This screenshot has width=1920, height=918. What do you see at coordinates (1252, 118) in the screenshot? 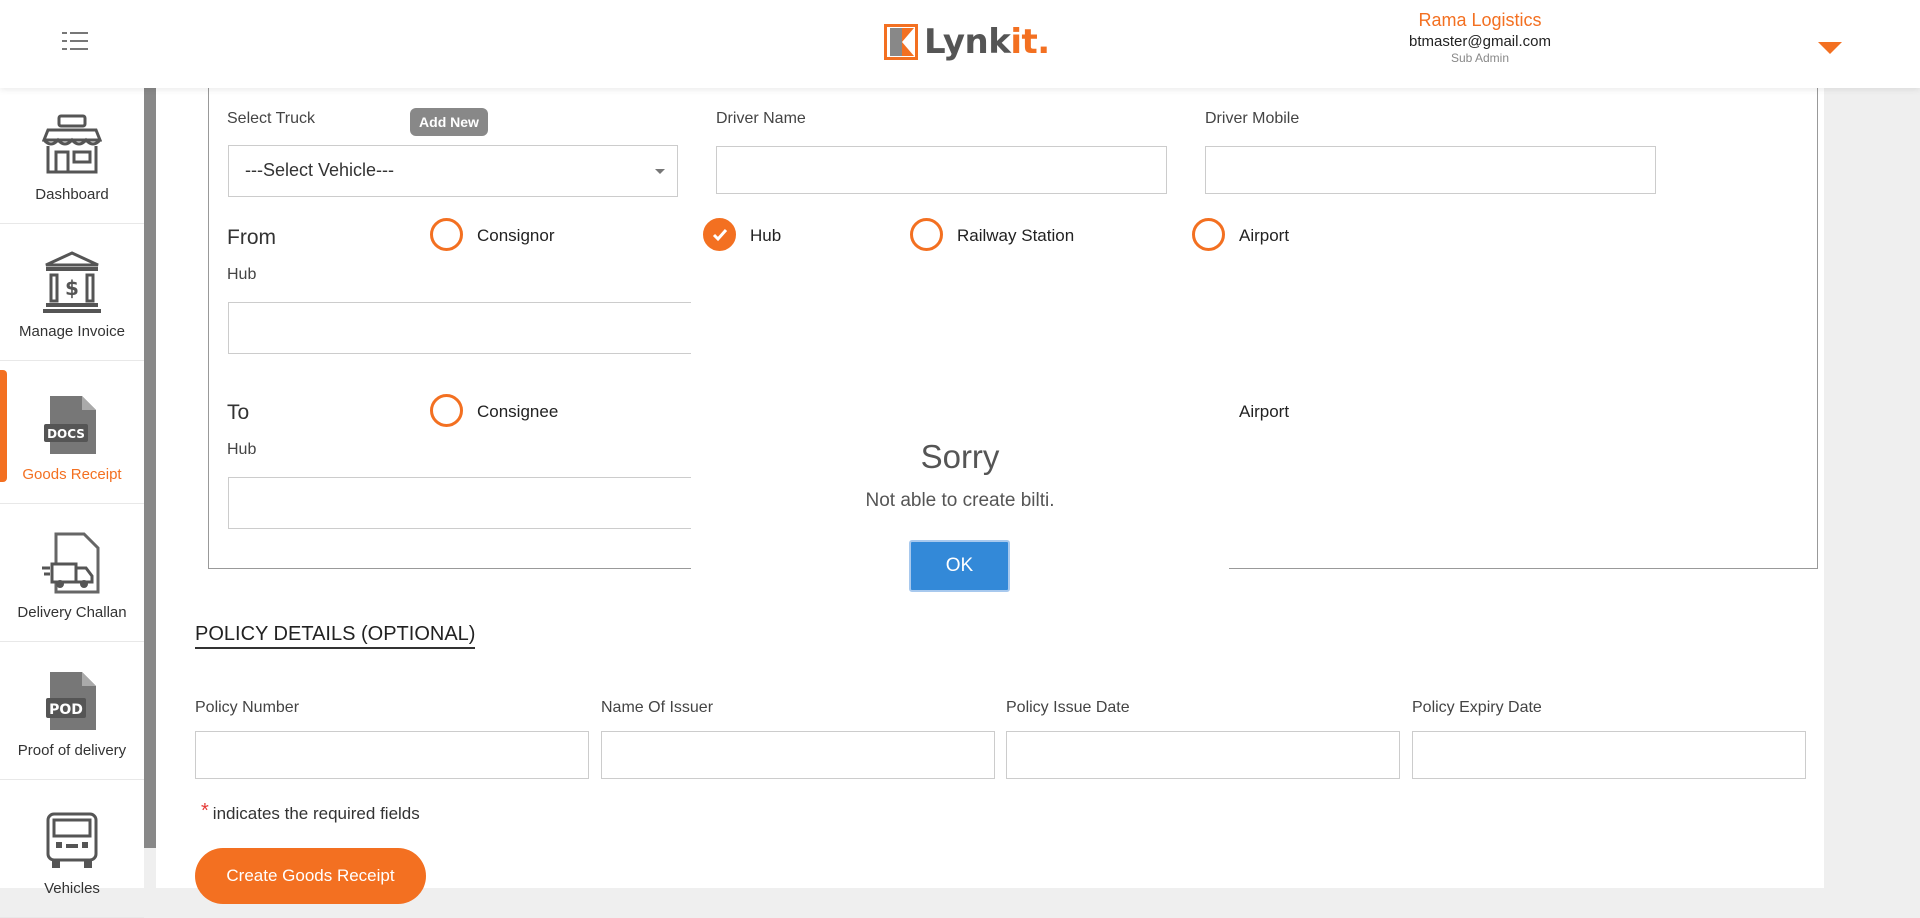
I see `driver-mobile-label: Driver Mobile` at bounding box center [1252, 118].